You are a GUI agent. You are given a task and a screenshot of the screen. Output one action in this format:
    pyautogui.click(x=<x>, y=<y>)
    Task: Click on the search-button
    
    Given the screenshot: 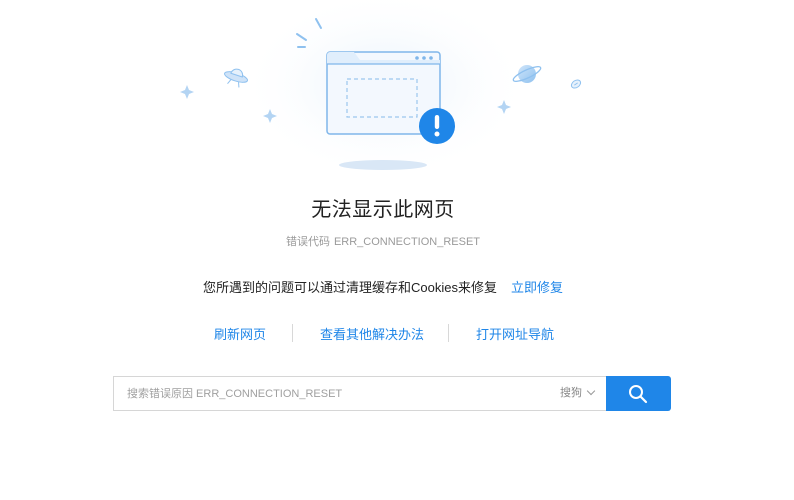 What is the action you would take?
    pyautogui.click(x=638, y=393)
    